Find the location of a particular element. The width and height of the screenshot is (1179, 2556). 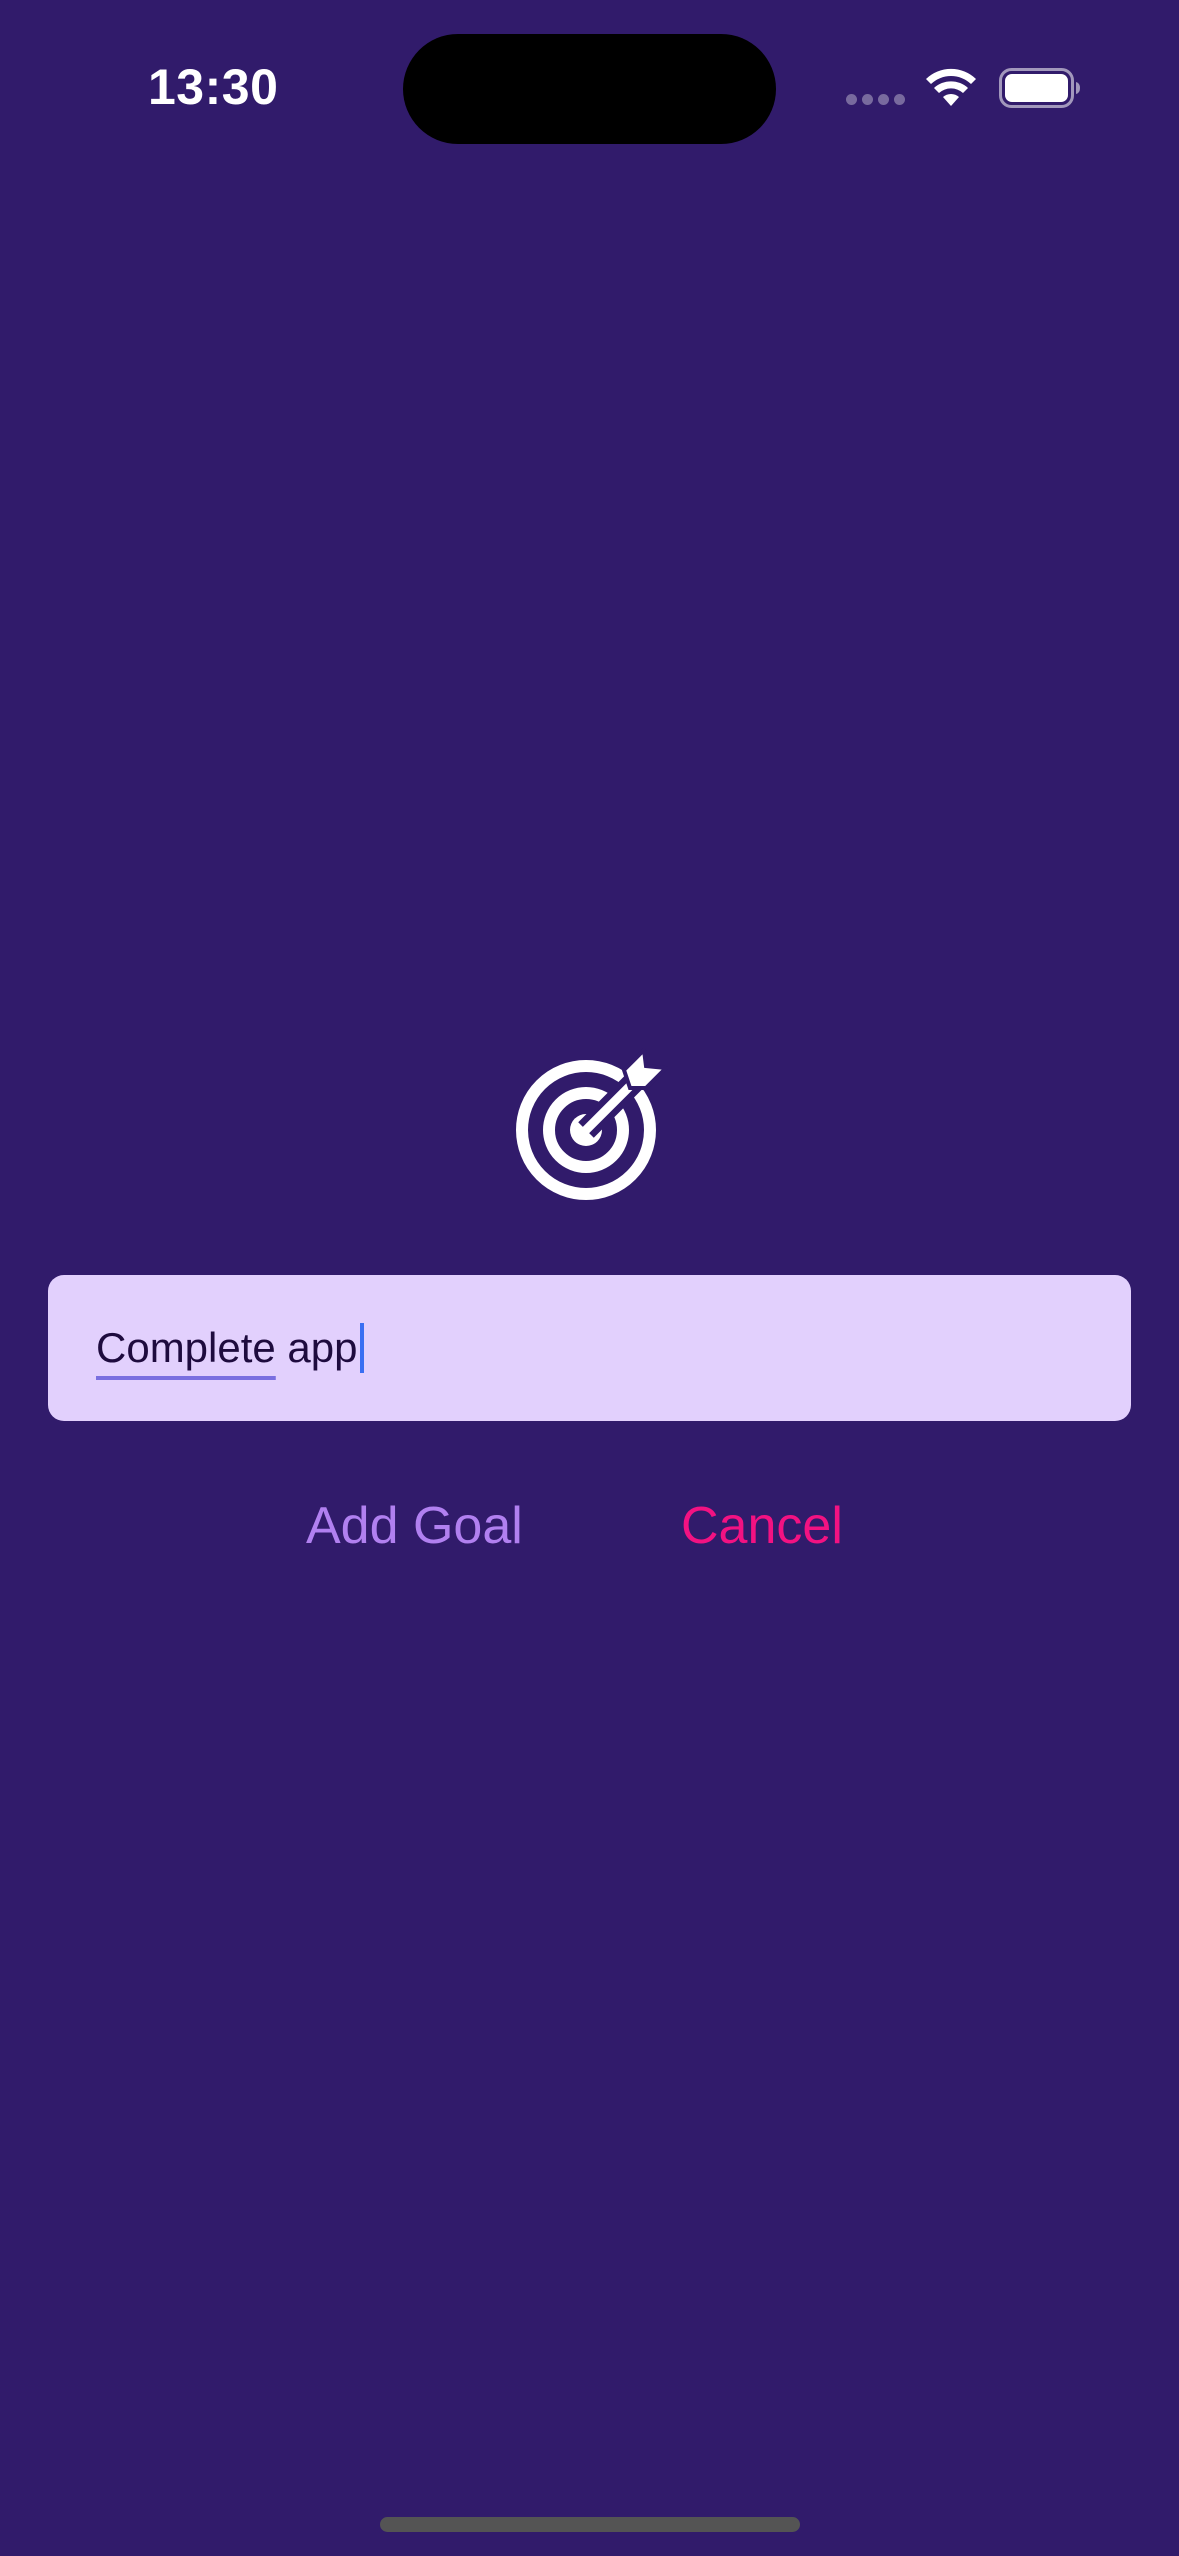

goal-input-text: Complete app is located at coordinates (230, 1348).